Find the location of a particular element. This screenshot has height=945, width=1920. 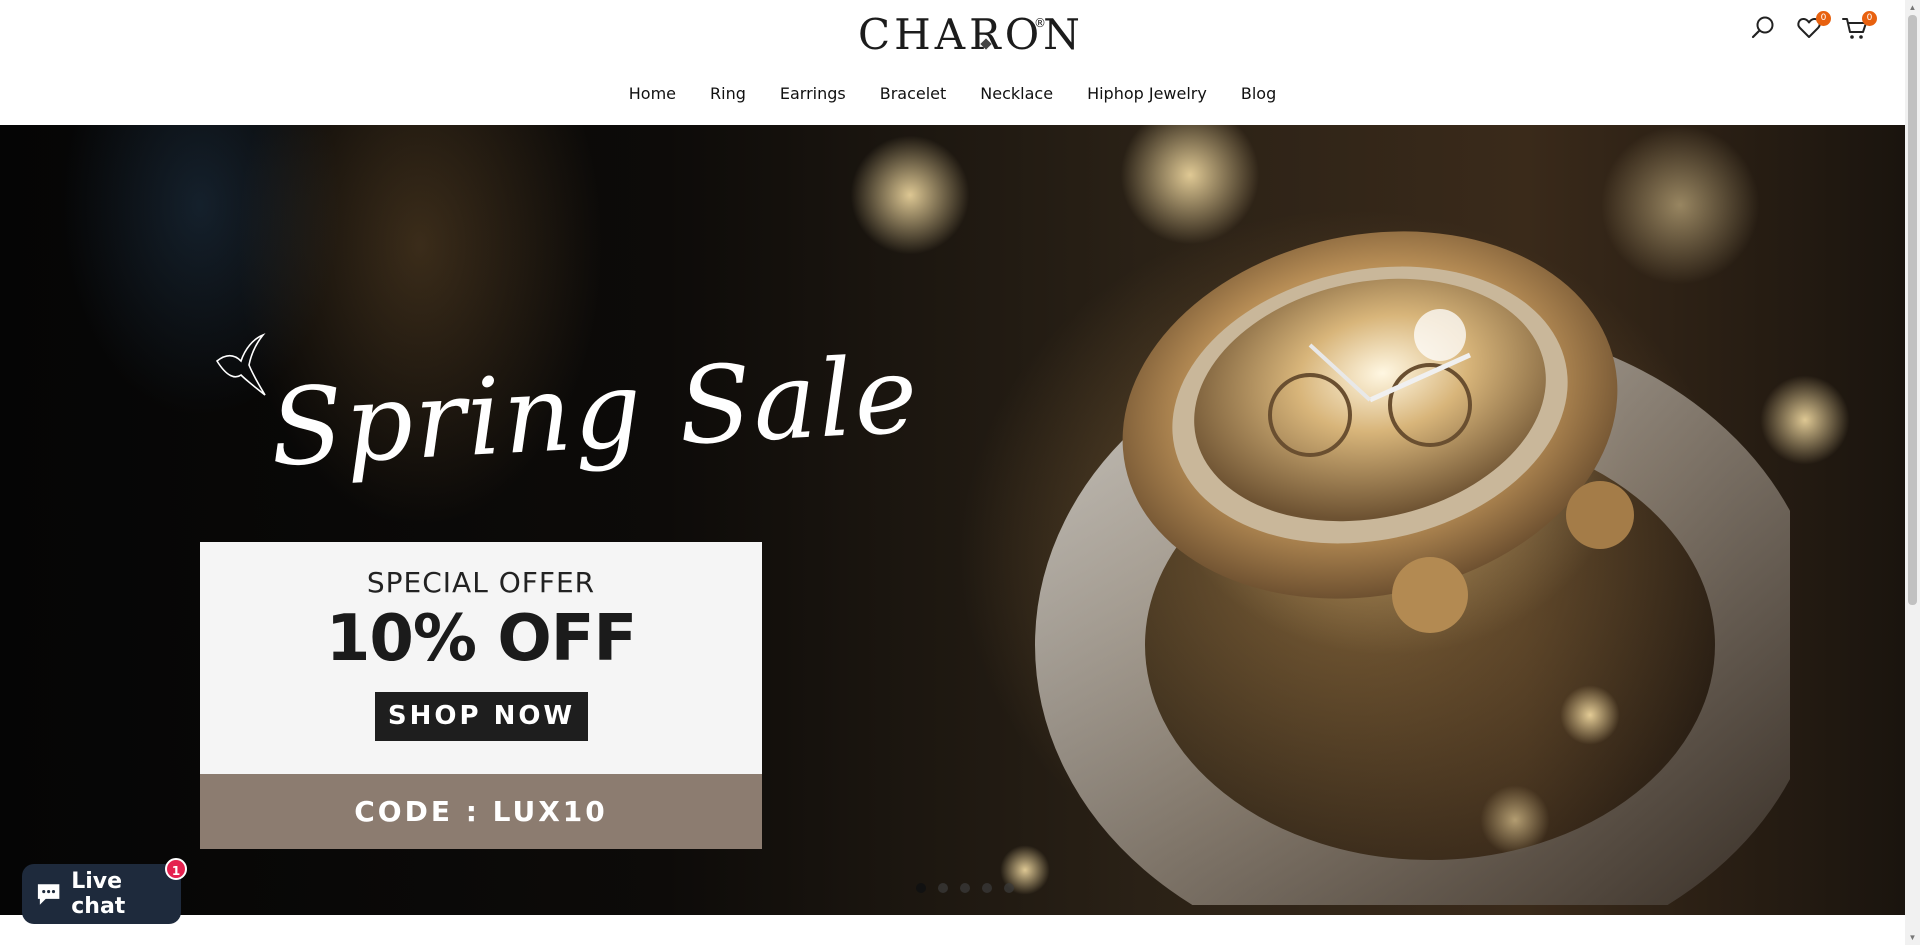

search-icon is located at coordinates (1763, 28).